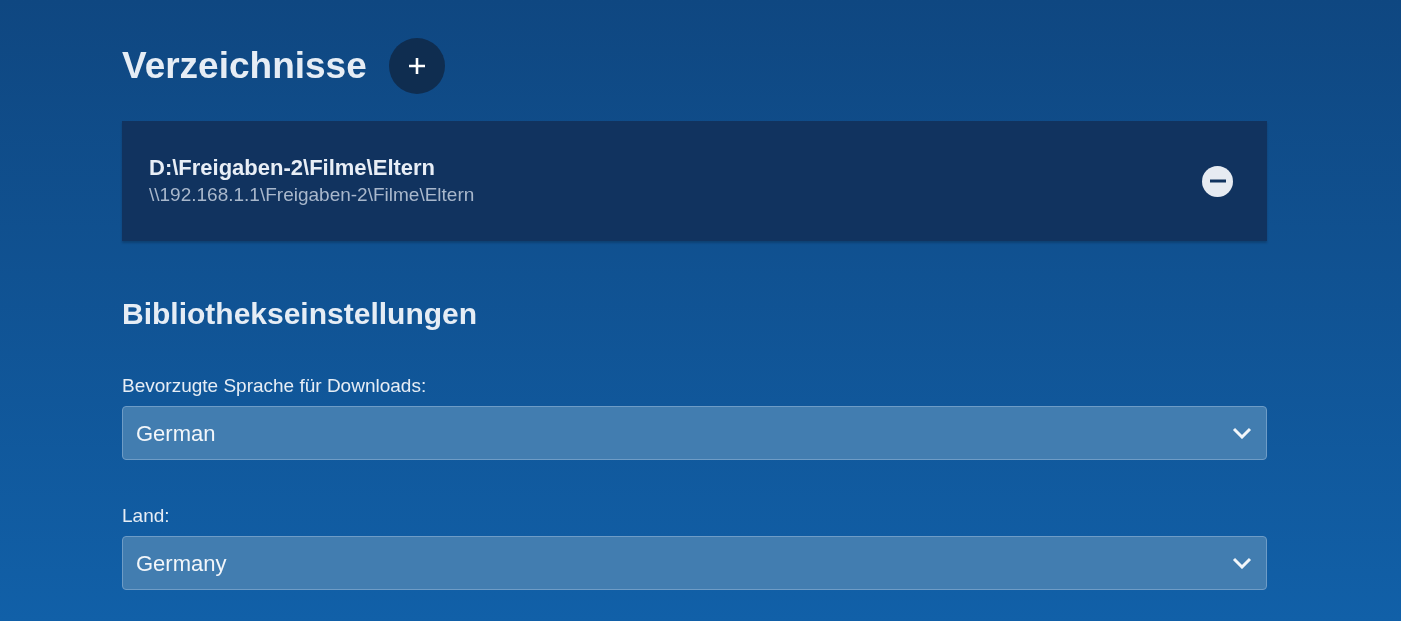  Describe the element at coordinates (694, 563) in the screenshot. I see `dropdown: Germany` at that location.